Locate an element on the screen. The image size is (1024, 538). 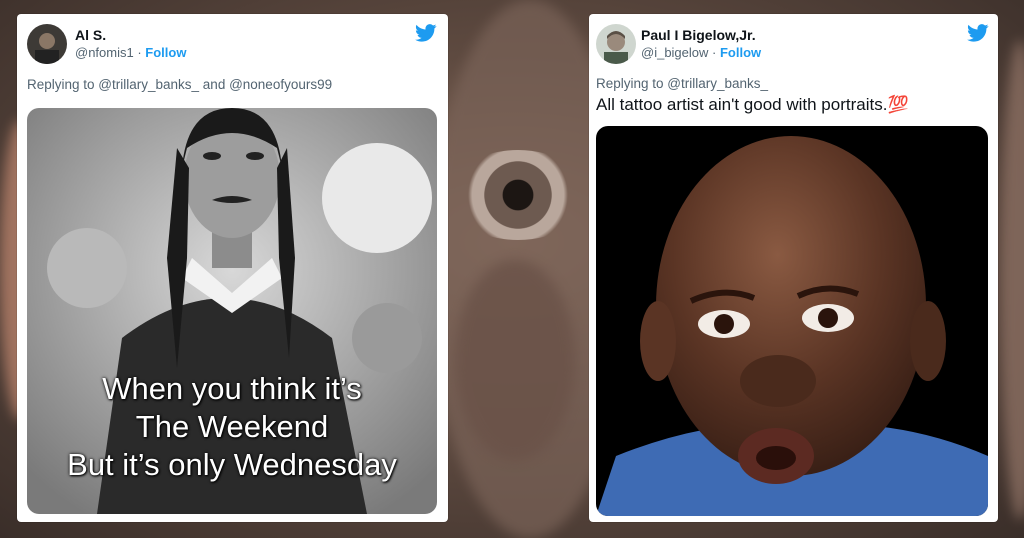
handle: @nfomis1 is located at coordinates (104, 52).